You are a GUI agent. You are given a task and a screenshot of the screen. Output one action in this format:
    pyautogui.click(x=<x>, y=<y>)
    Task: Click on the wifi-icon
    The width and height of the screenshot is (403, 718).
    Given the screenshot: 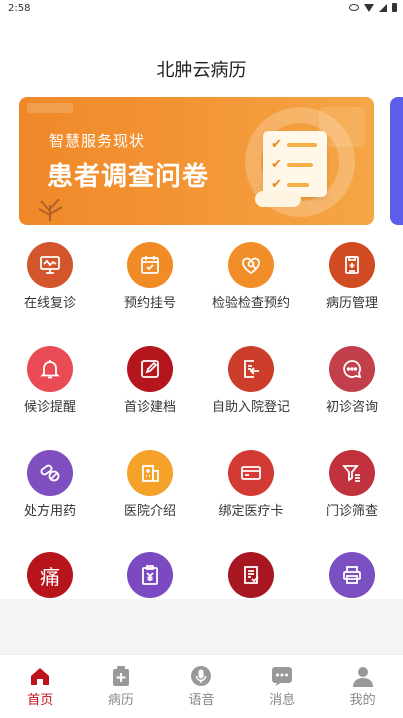 What is the action you would take?
    pyautogui.click(x=369, y=7)
    